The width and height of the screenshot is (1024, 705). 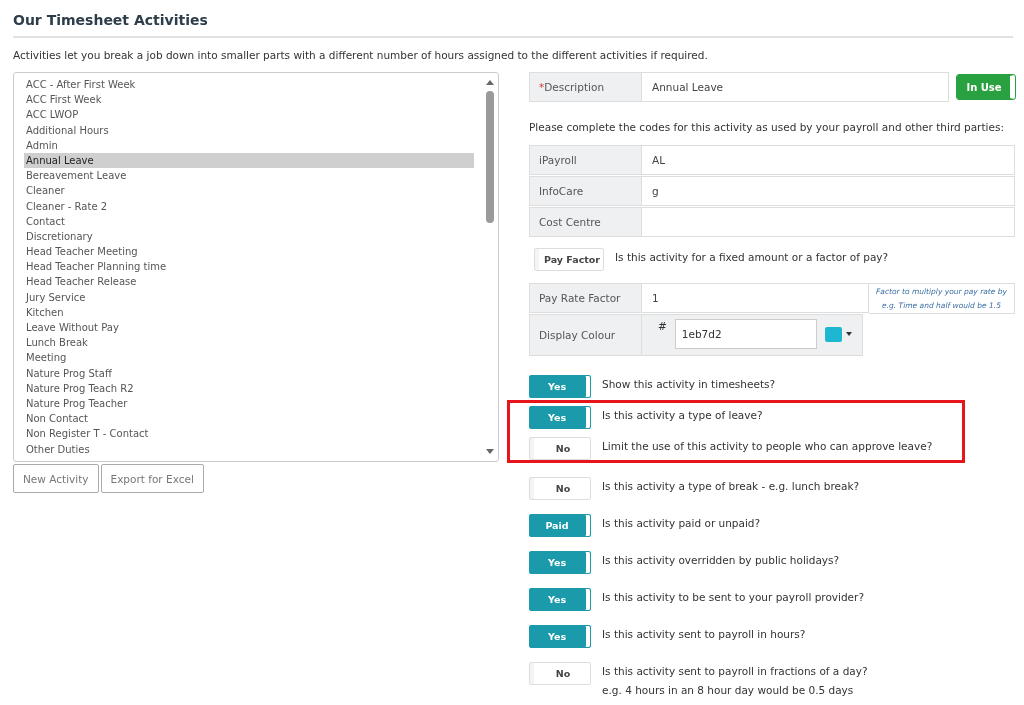 I want to click on code-field: InfoCare g, so click(x=772, y=191).